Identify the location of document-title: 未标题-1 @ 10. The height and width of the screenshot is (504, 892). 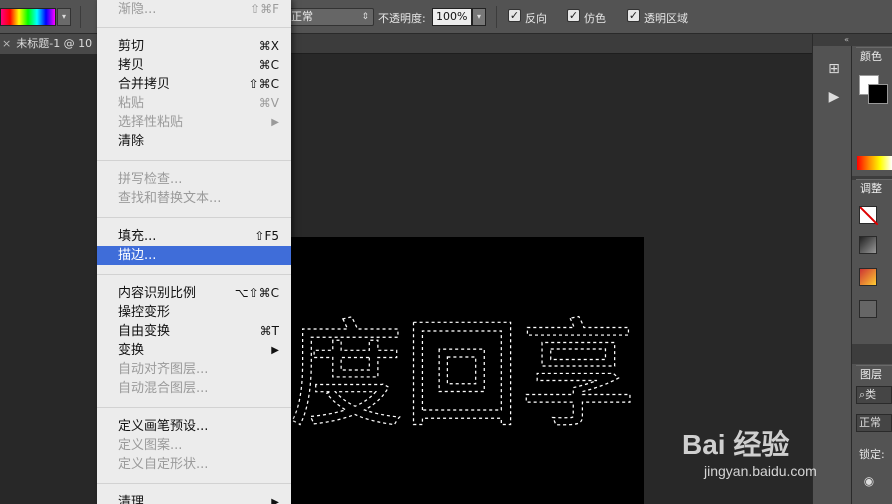
(54, 43).